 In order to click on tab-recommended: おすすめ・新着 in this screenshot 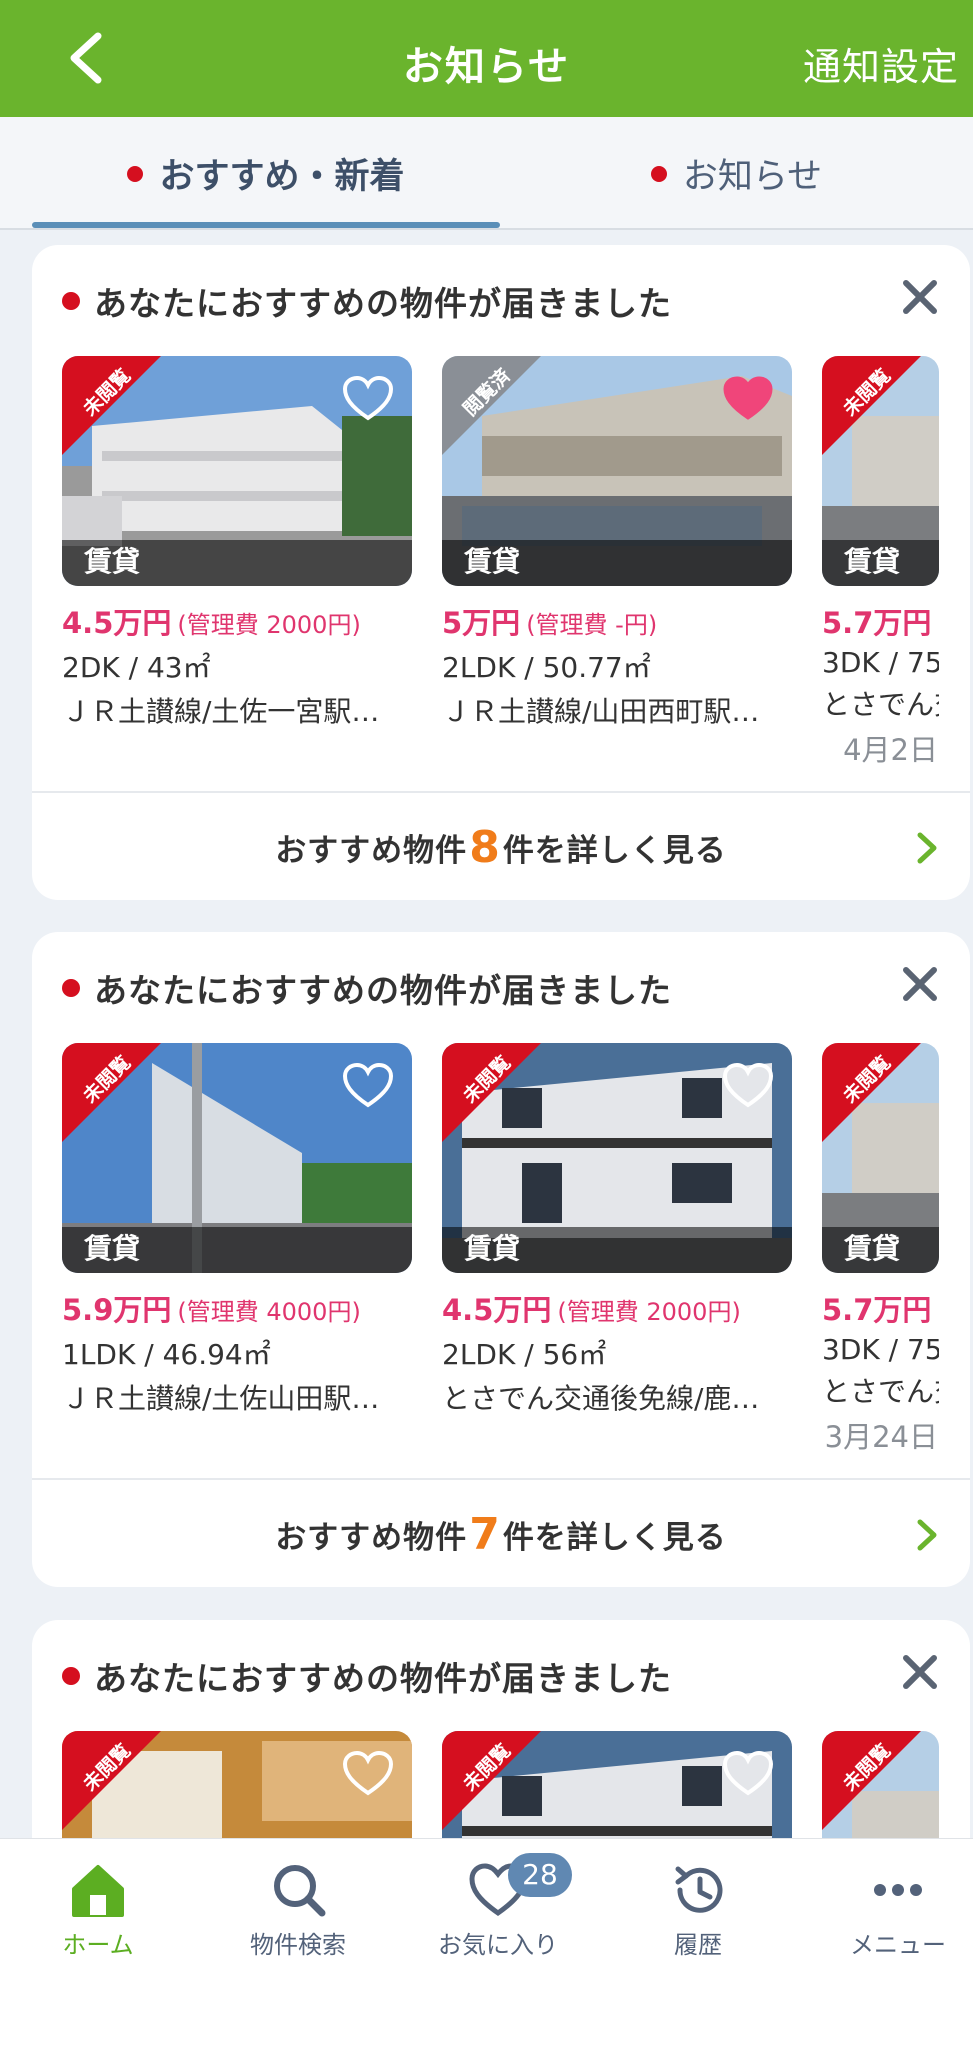, I will do `click(266, 173)`.